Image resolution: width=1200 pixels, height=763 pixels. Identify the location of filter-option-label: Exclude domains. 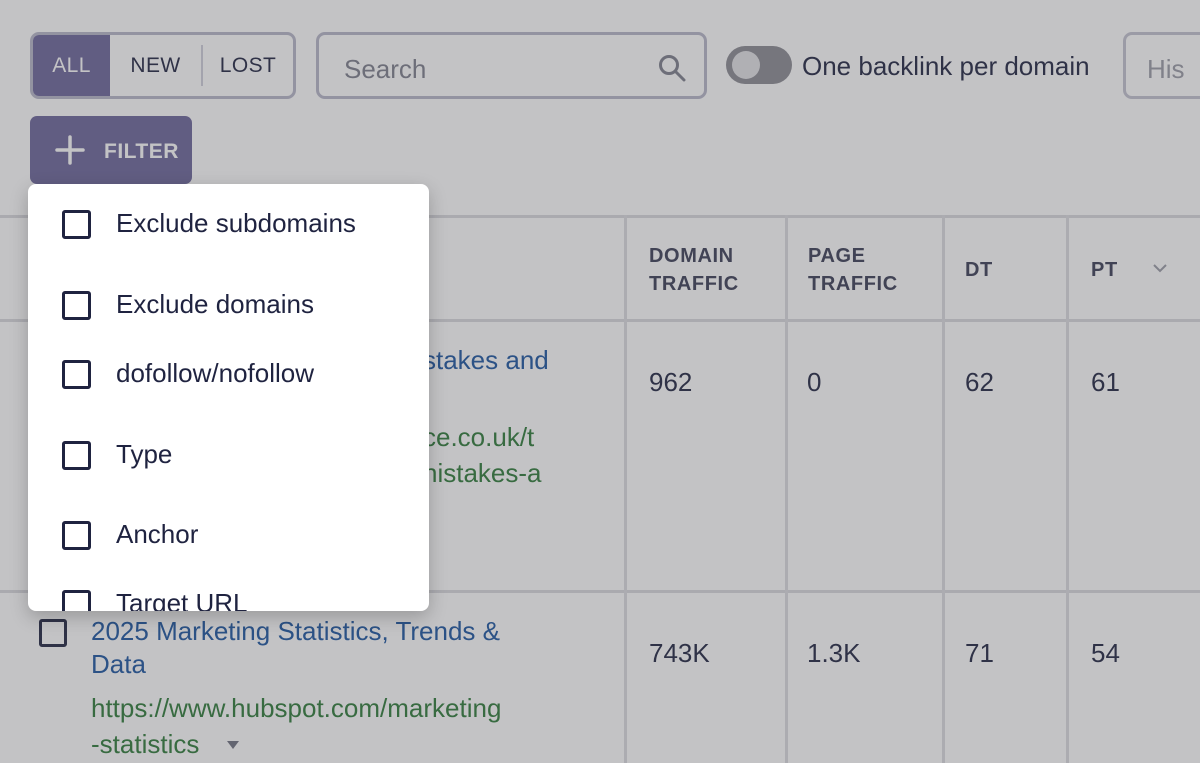
(215, 304).